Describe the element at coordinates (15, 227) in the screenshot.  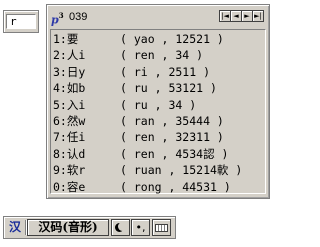
I see `ime-logo-icon: 汉` at that location.